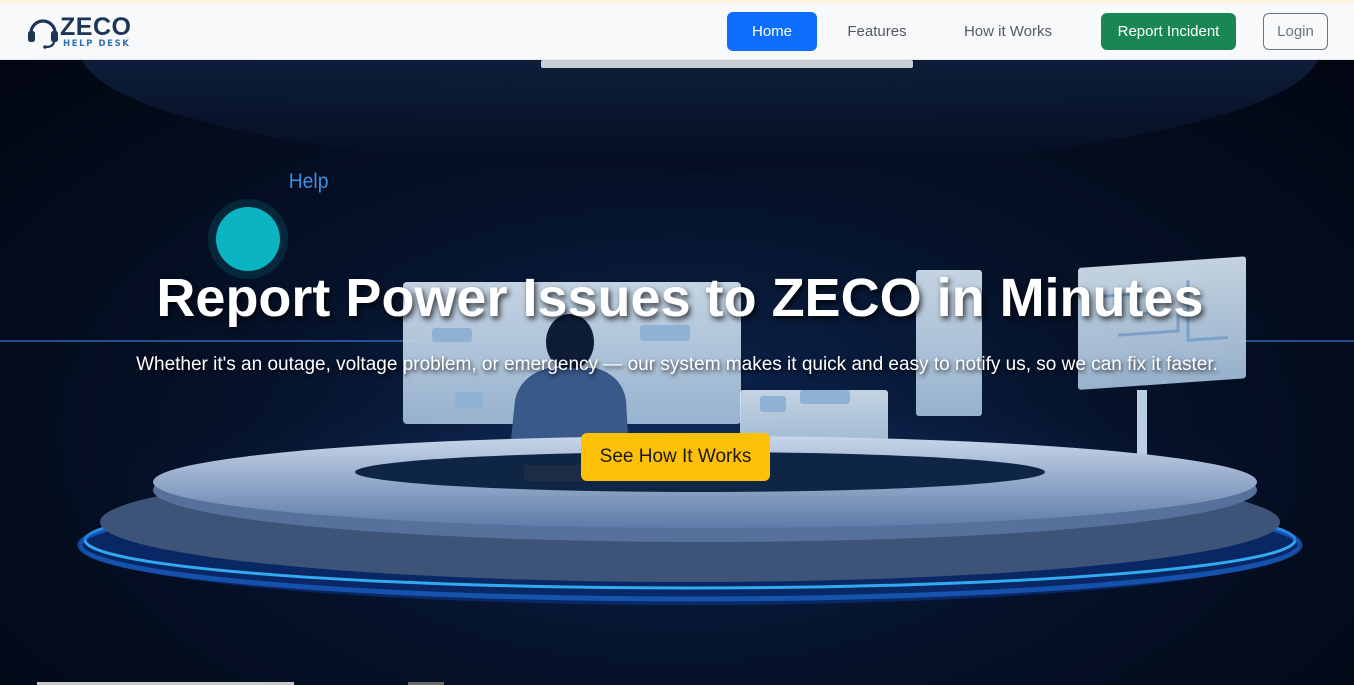 The width and height of the screenshot is (1354, 685). What do you see at coordinates (1168, 31) in the screenshot?
I see `report-incident-button: Report Incident` at bounding box center [1168, 31].